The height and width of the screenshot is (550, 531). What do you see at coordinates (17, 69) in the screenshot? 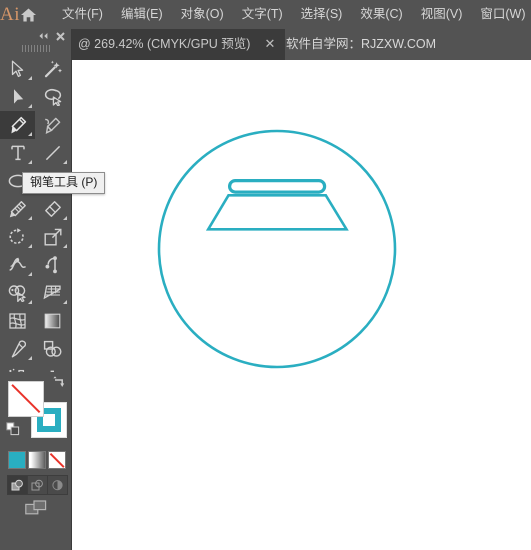
I see `selection-tool` at bounding box center [17, 69].